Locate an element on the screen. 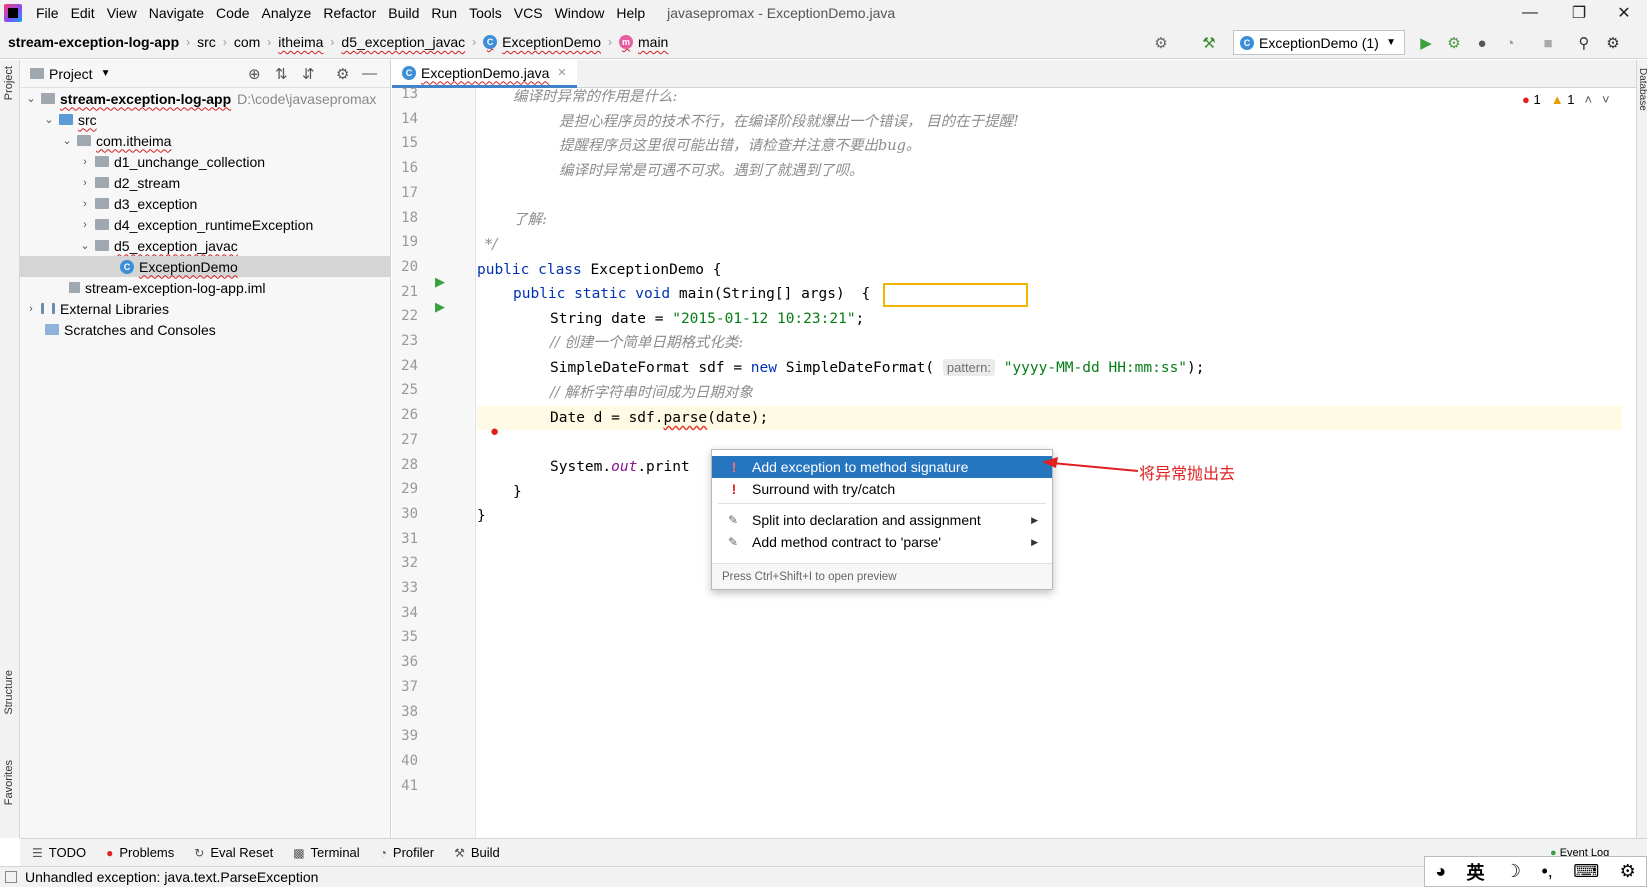 Image resolution: width=1647 pixels, height=887 pixels. popup-item-add-contract: ✎ Add method contract to 'parse' ▶ is located at coordinates (882, 542).